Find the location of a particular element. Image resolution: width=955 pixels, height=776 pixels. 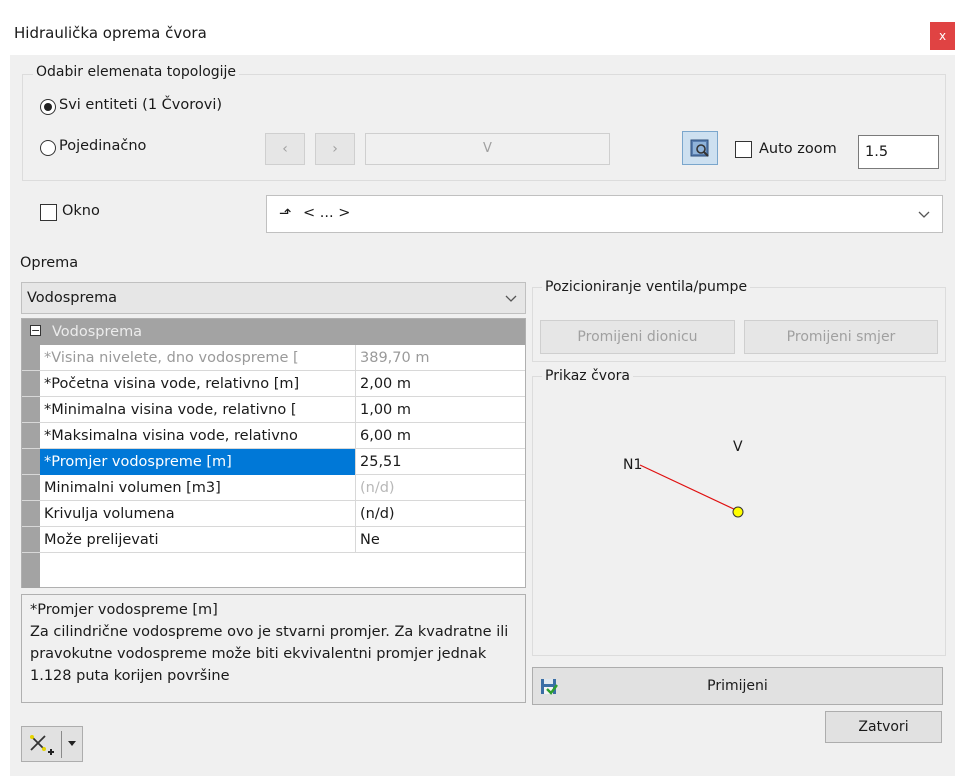

property-value: 25,51 is located at coordinates (441, 462).